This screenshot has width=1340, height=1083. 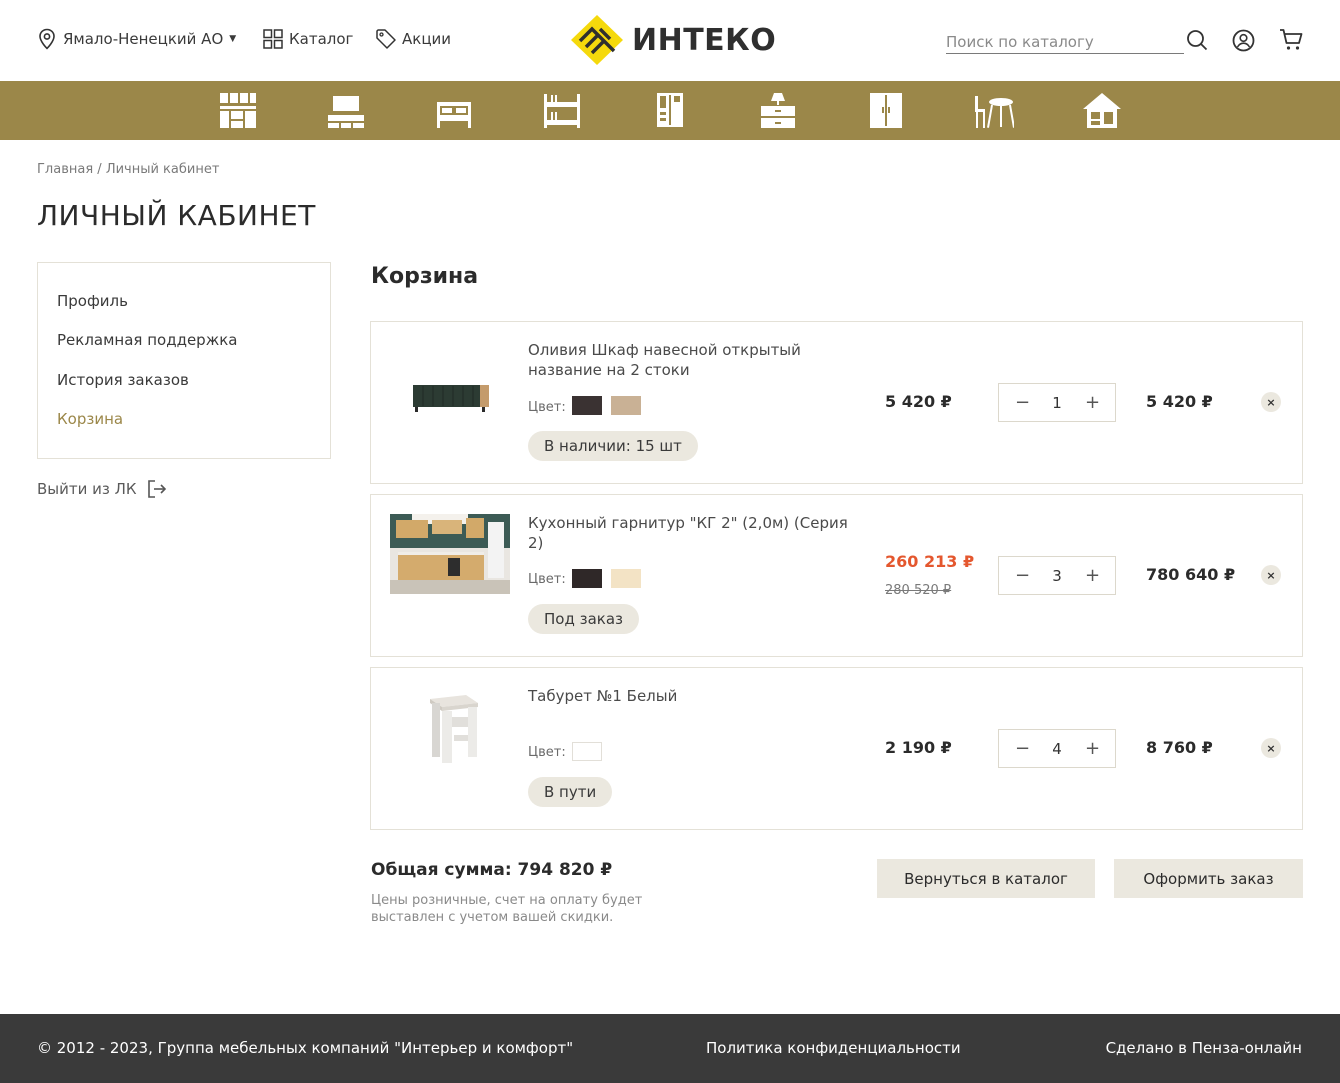 What do you see at coordinates (233, 39) in the screenshot?
I see `chevron-down-icon: ▼` at bounding box center [233, 39].